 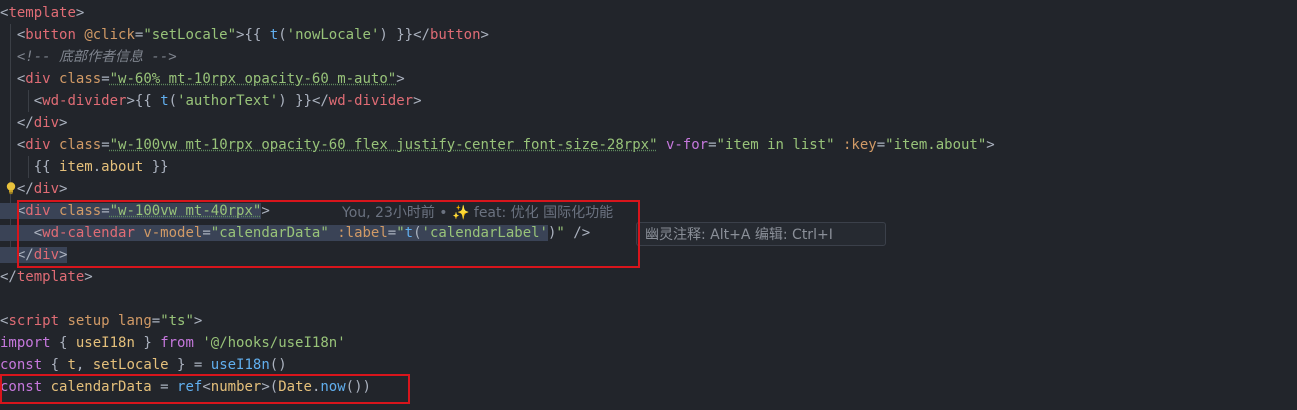 What do you see at coordinates (97, 167) in the screenshot?
I see `code-token: .` at bounding box center [97, 167].